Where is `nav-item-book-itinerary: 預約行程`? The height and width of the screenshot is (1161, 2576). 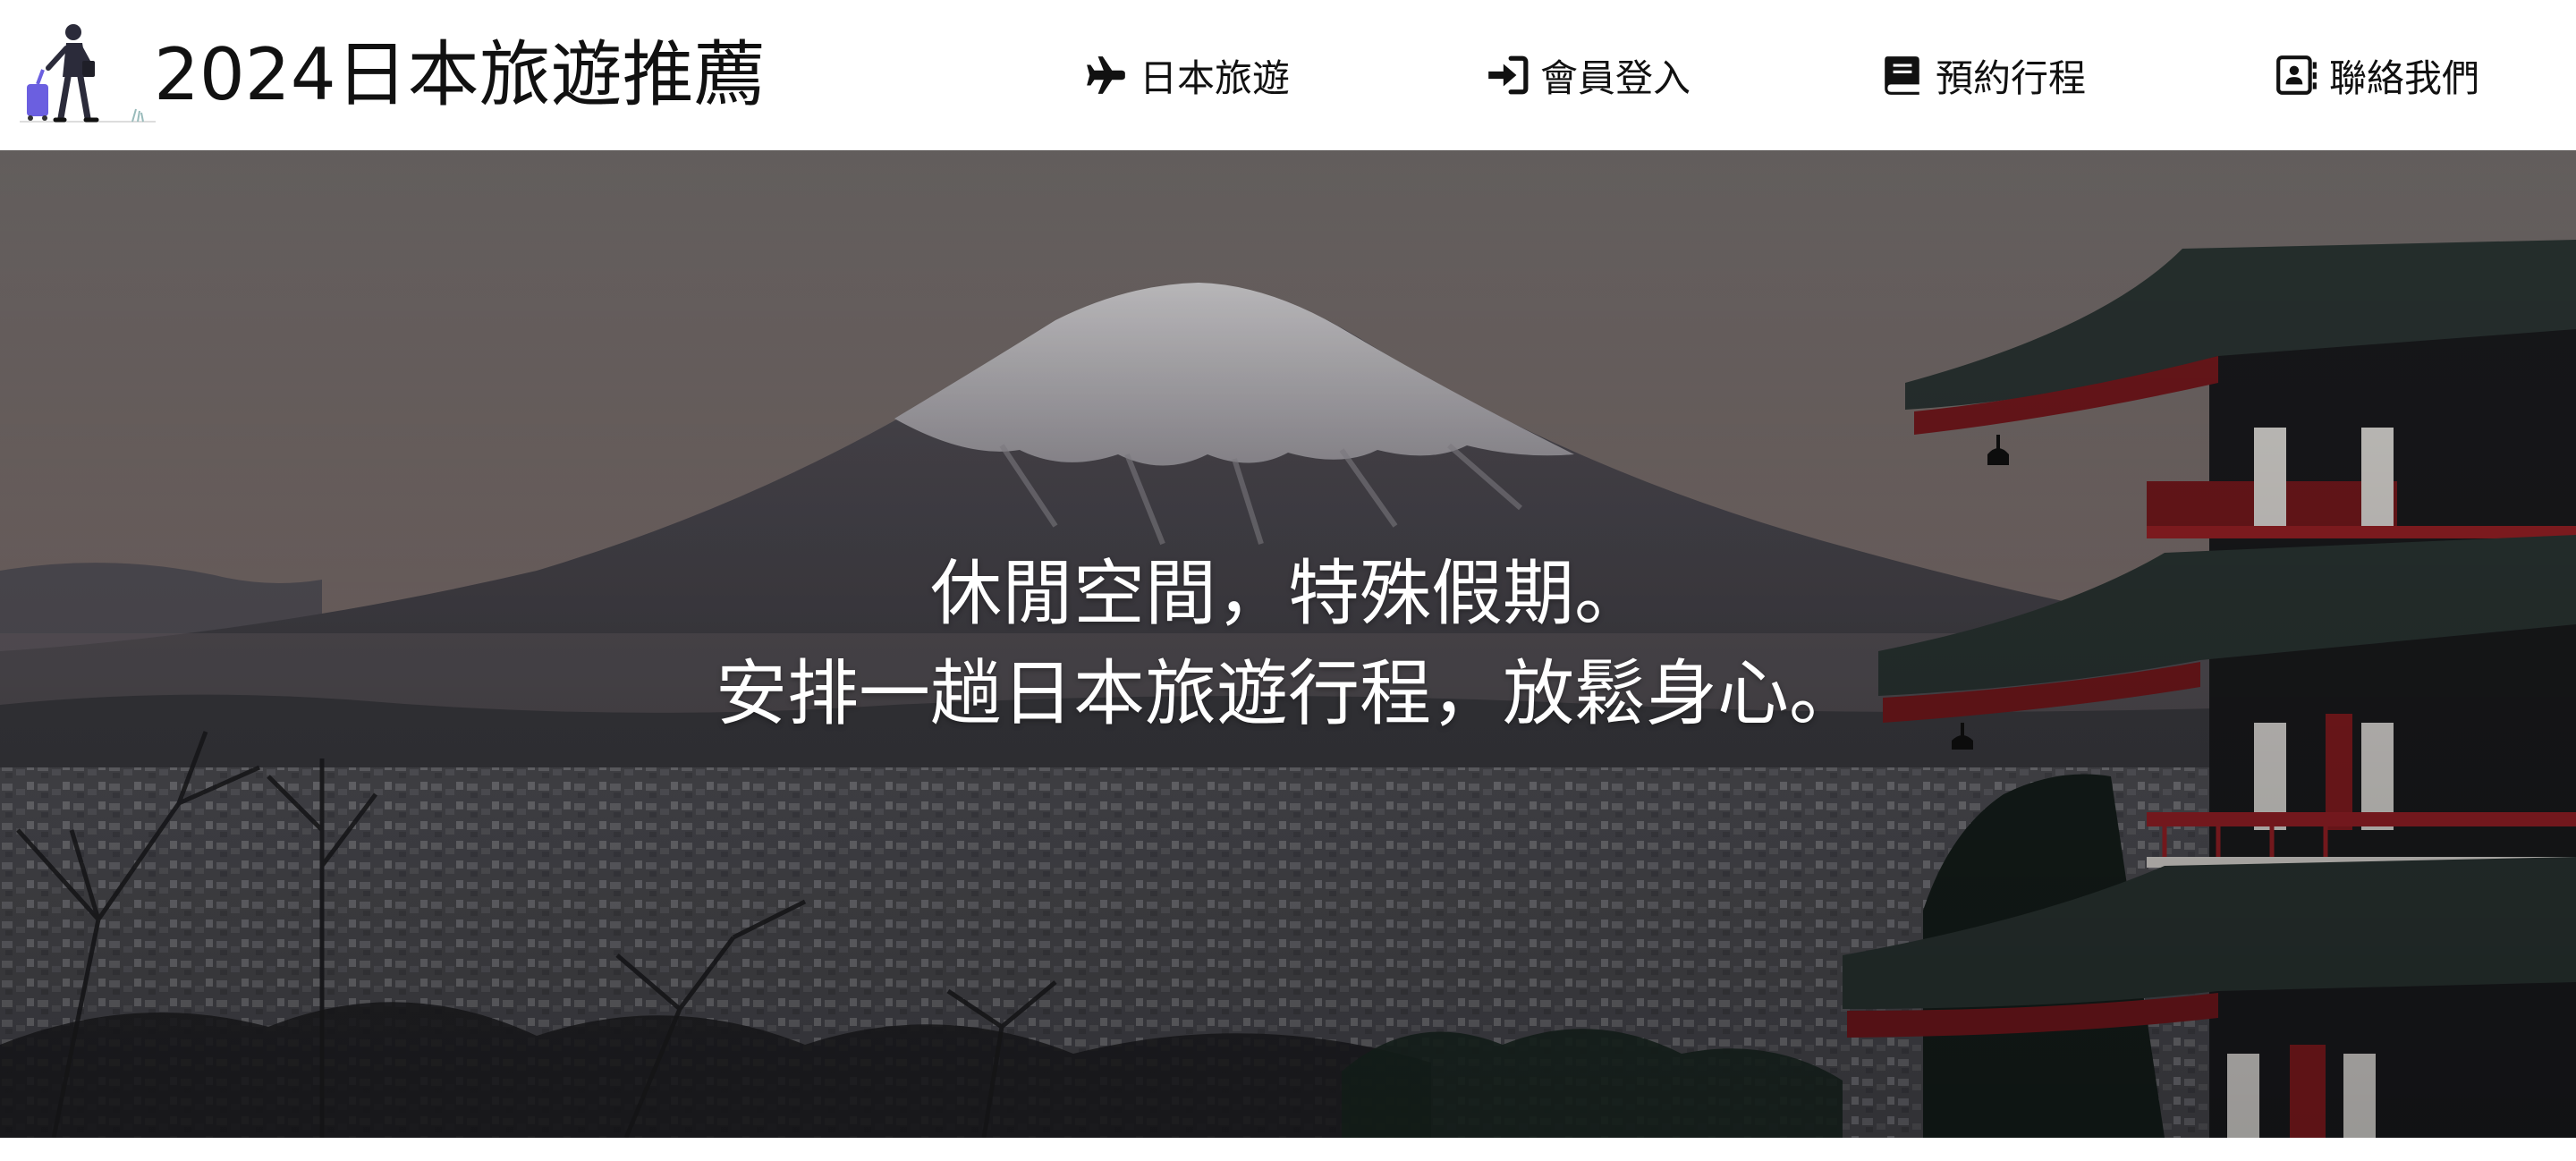
nav-item-book-itinerary: 預約行程 is located at coordinates (1982, 75).